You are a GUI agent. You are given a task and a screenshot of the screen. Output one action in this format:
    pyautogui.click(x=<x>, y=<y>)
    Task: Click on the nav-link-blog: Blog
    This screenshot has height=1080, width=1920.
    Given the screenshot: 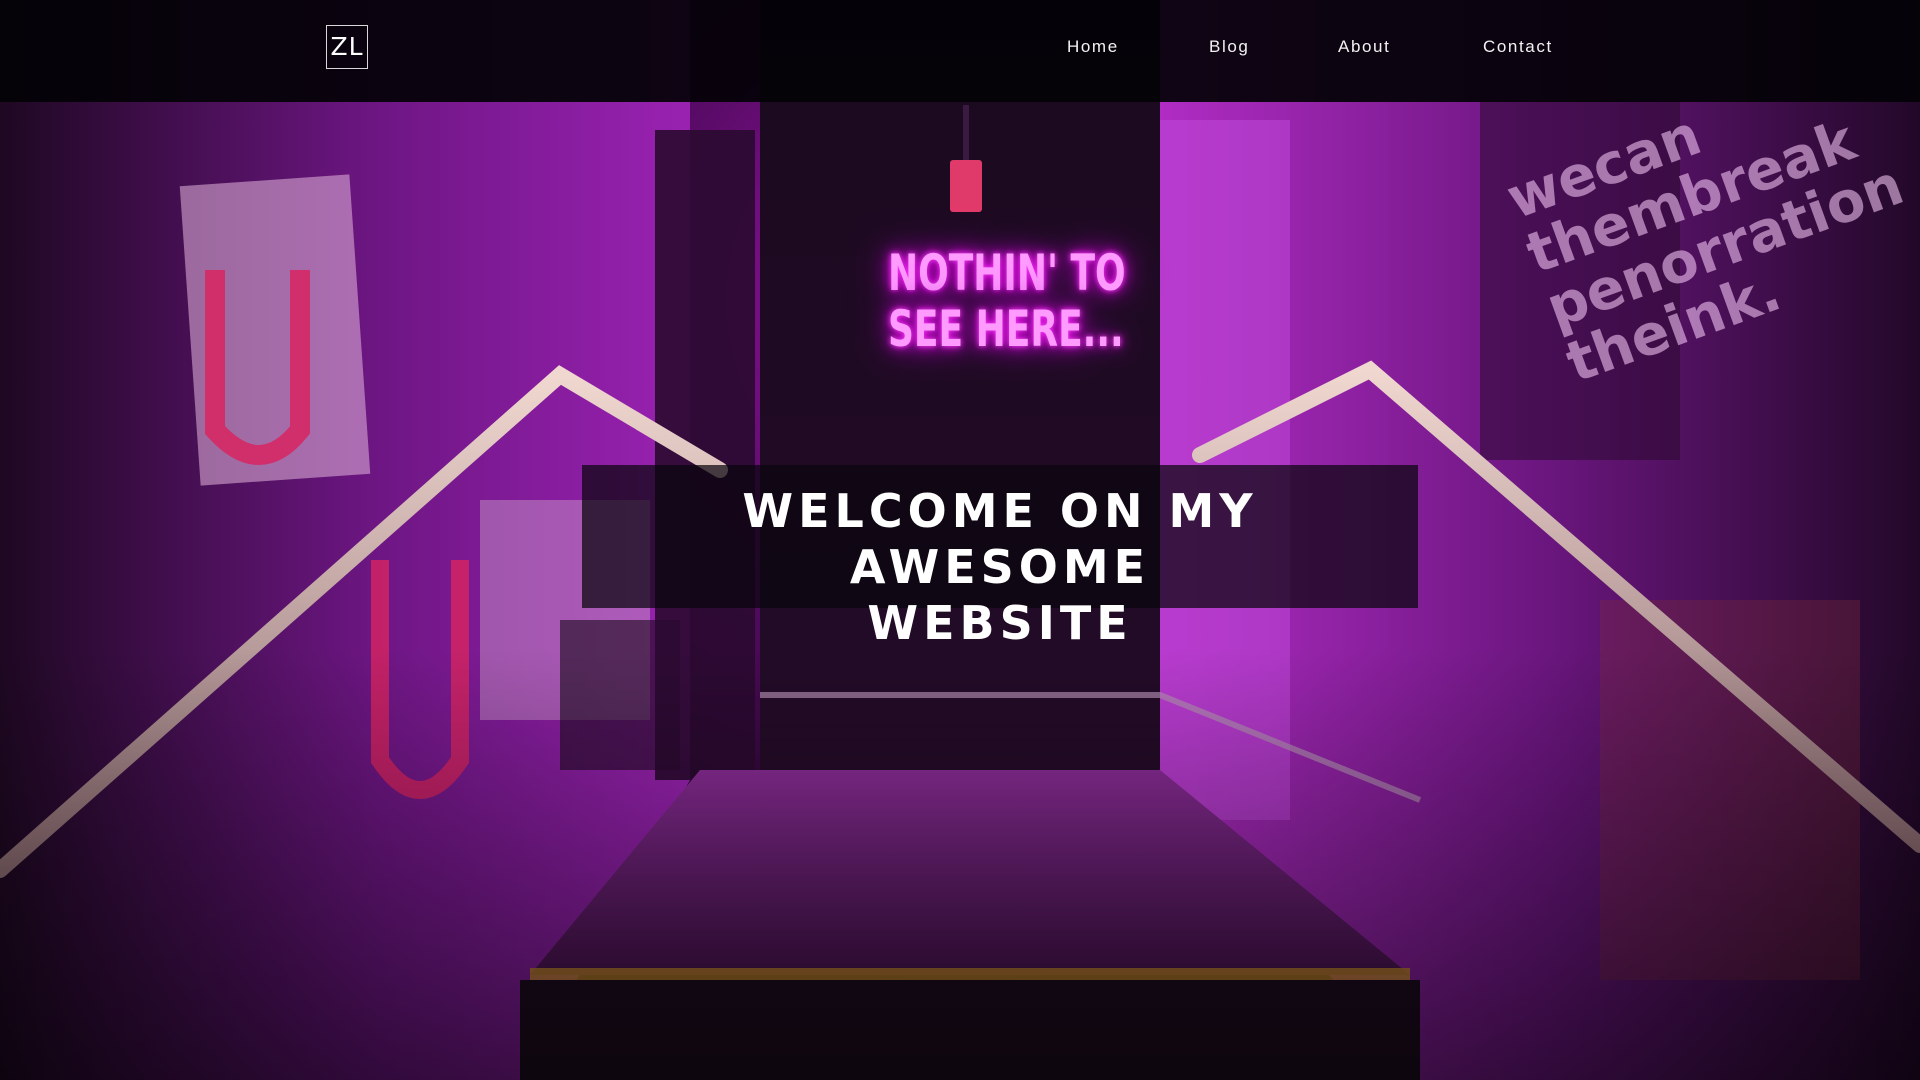 What is the action you would take?
    pyautogui.click(x=1229, y=47)
    